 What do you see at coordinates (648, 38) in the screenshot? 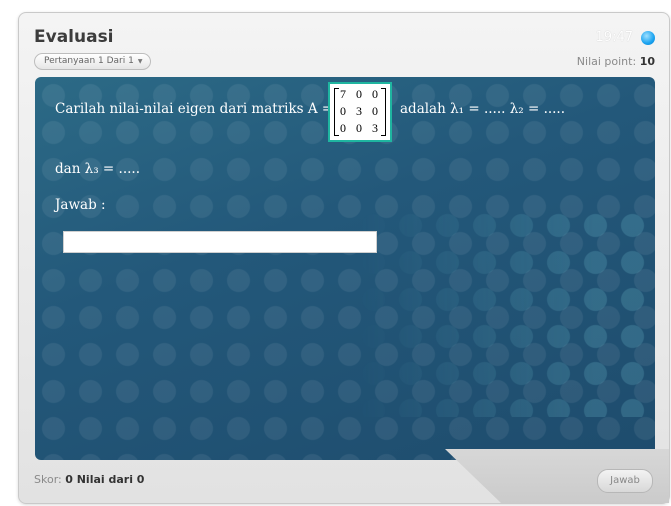
I see `status-indicator-icon` at bounding box center [648, 38].